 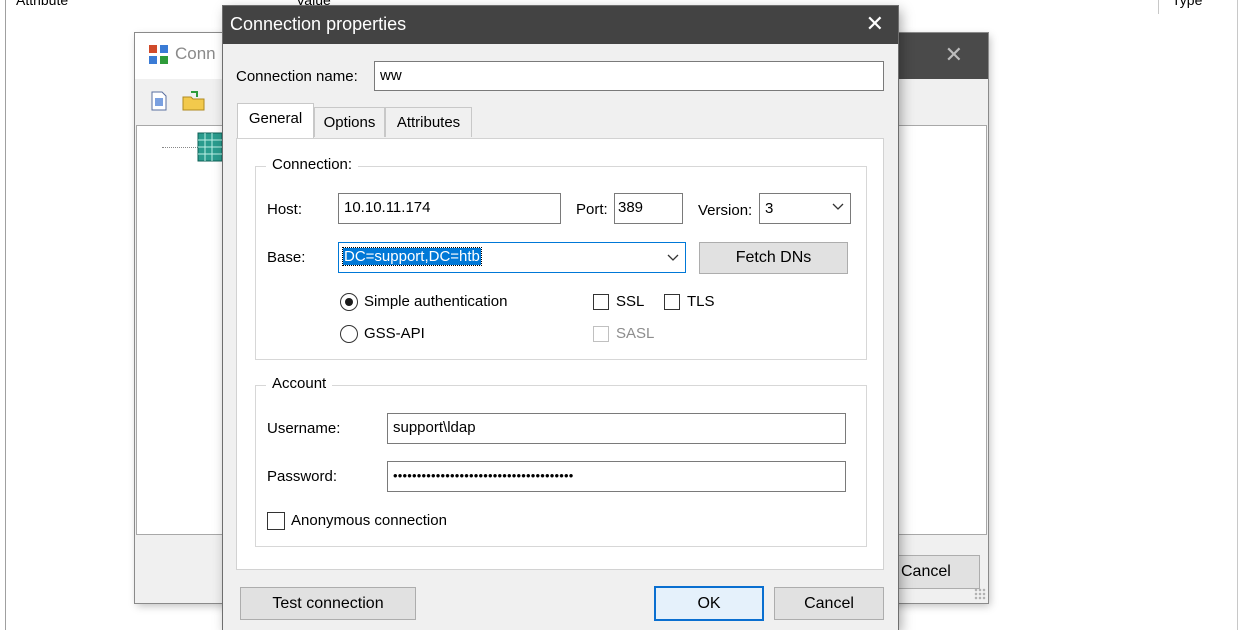 What do you see at coordinates (394, 333) in the screenshot?
I see `gss-api-label: GSS-API` at bounding box center [394, 333].